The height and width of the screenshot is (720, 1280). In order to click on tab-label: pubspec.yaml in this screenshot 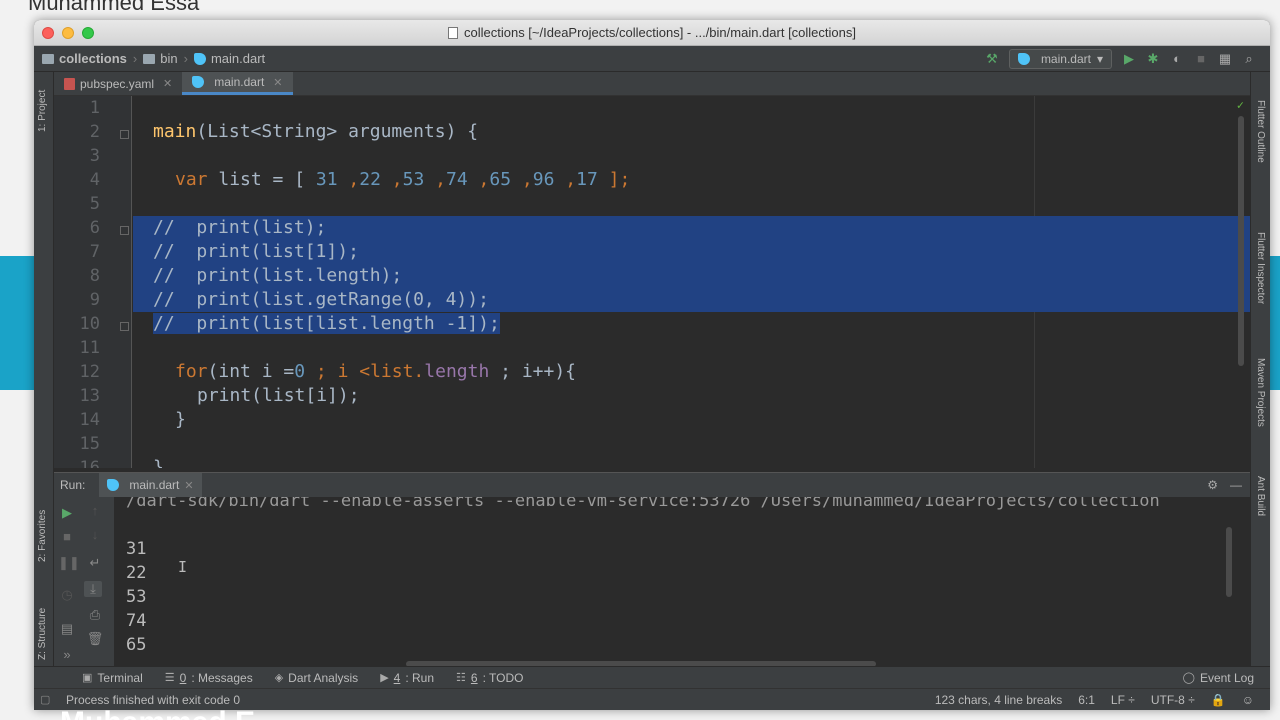, I will do `click(117, 83)`.